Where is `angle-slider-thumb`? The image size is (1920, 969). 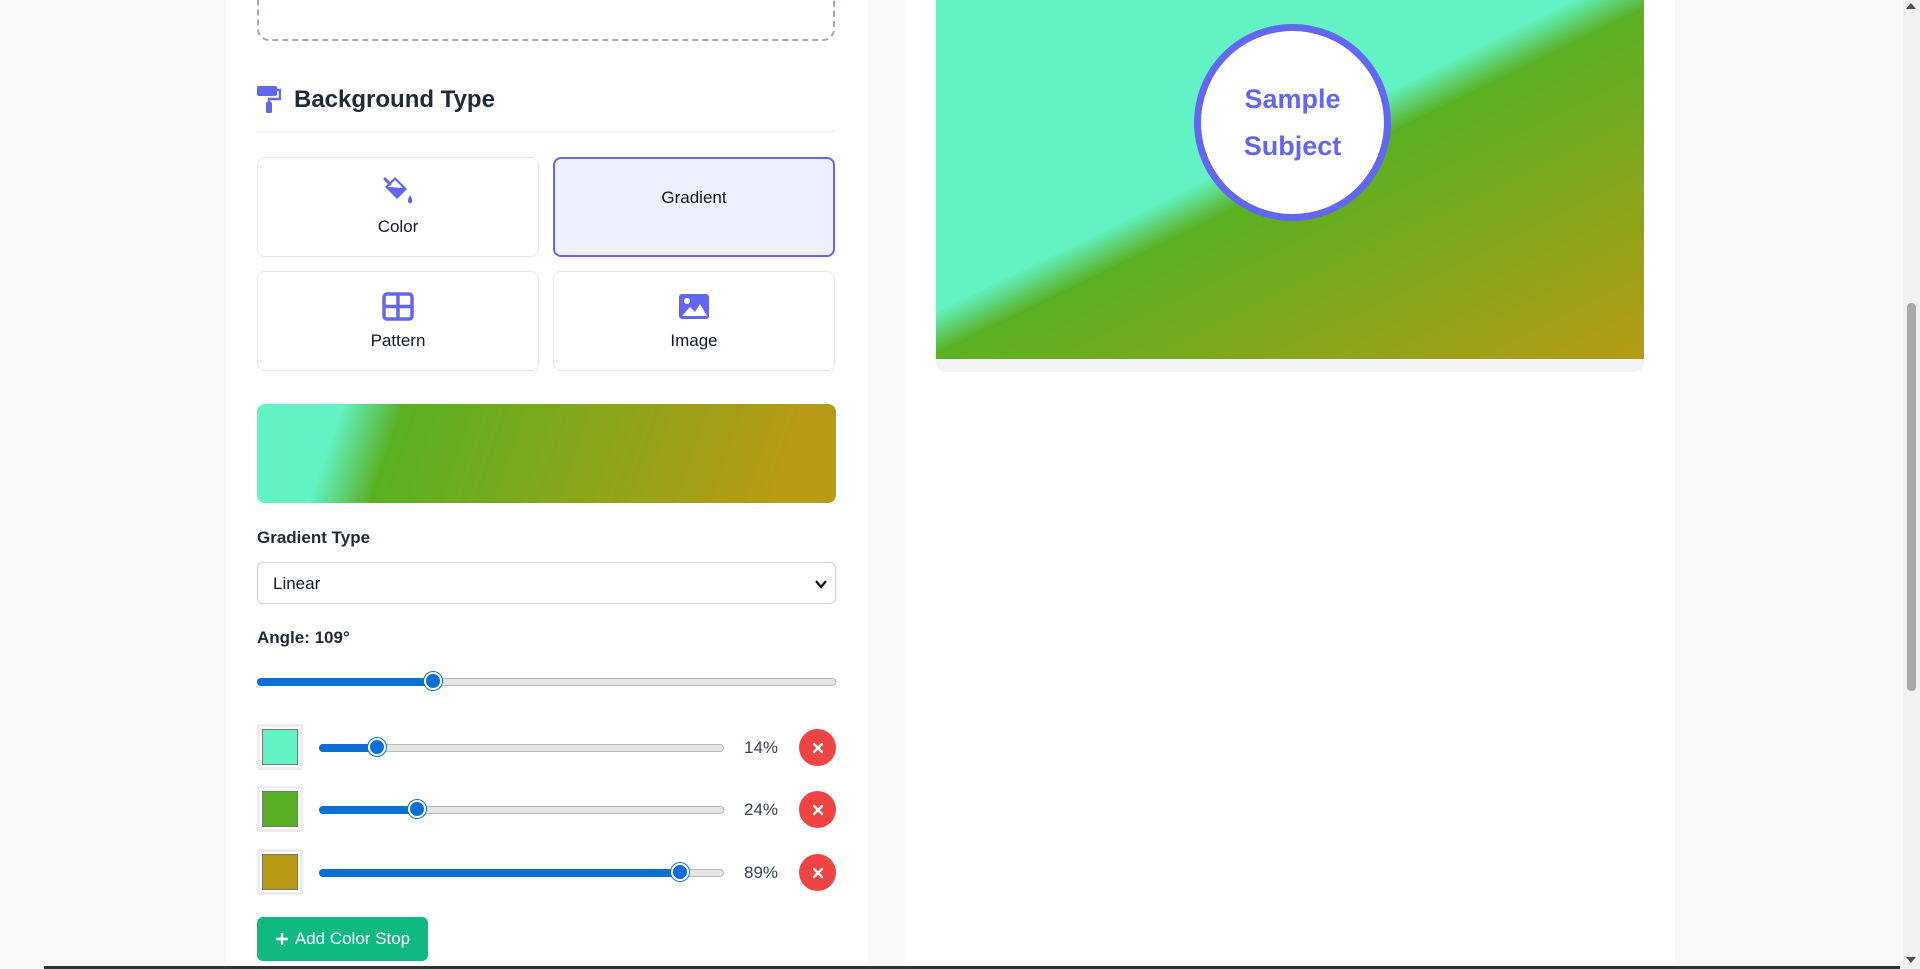 angle-slider-thumb is located at coordinates (433, 681).